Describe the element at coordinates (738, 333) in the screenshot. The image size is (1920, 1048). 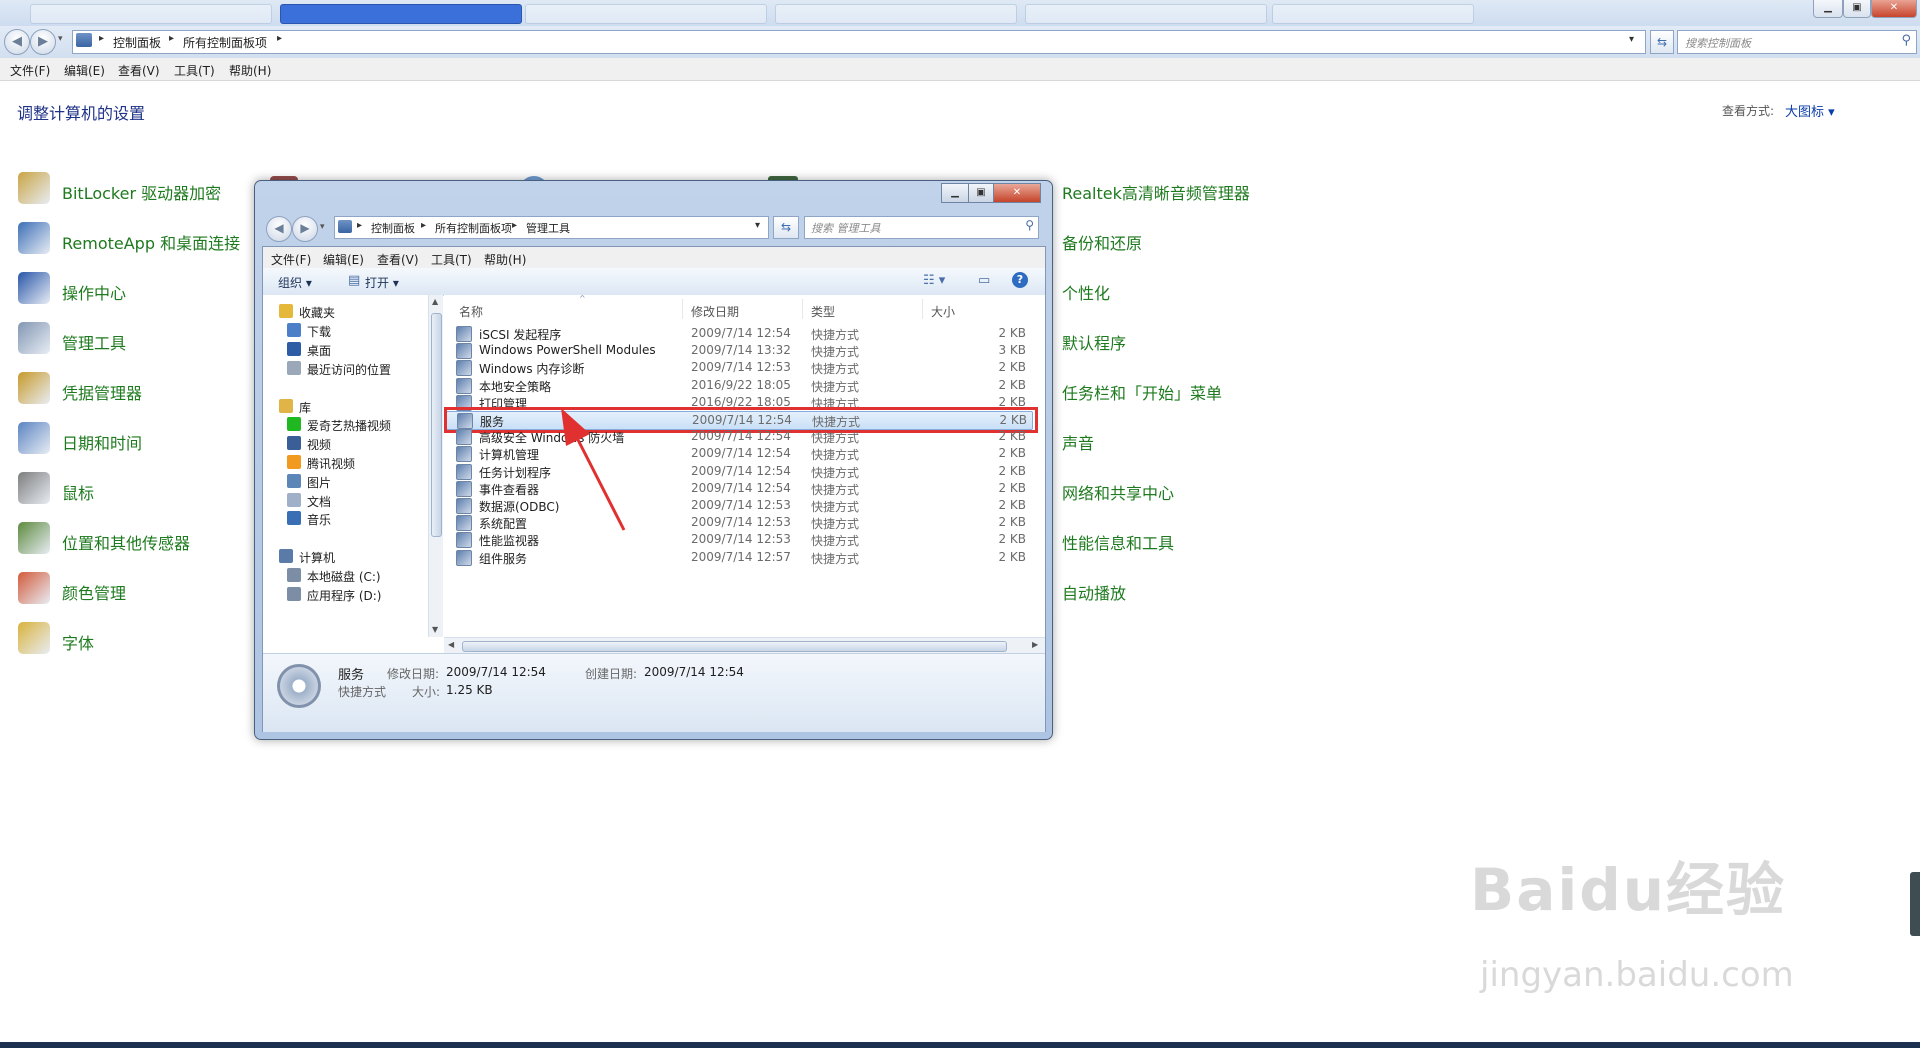
I see `table-row: iSCSI 发起程序 2009/7/14 12:54 快捷方式 2 KB` at that location.